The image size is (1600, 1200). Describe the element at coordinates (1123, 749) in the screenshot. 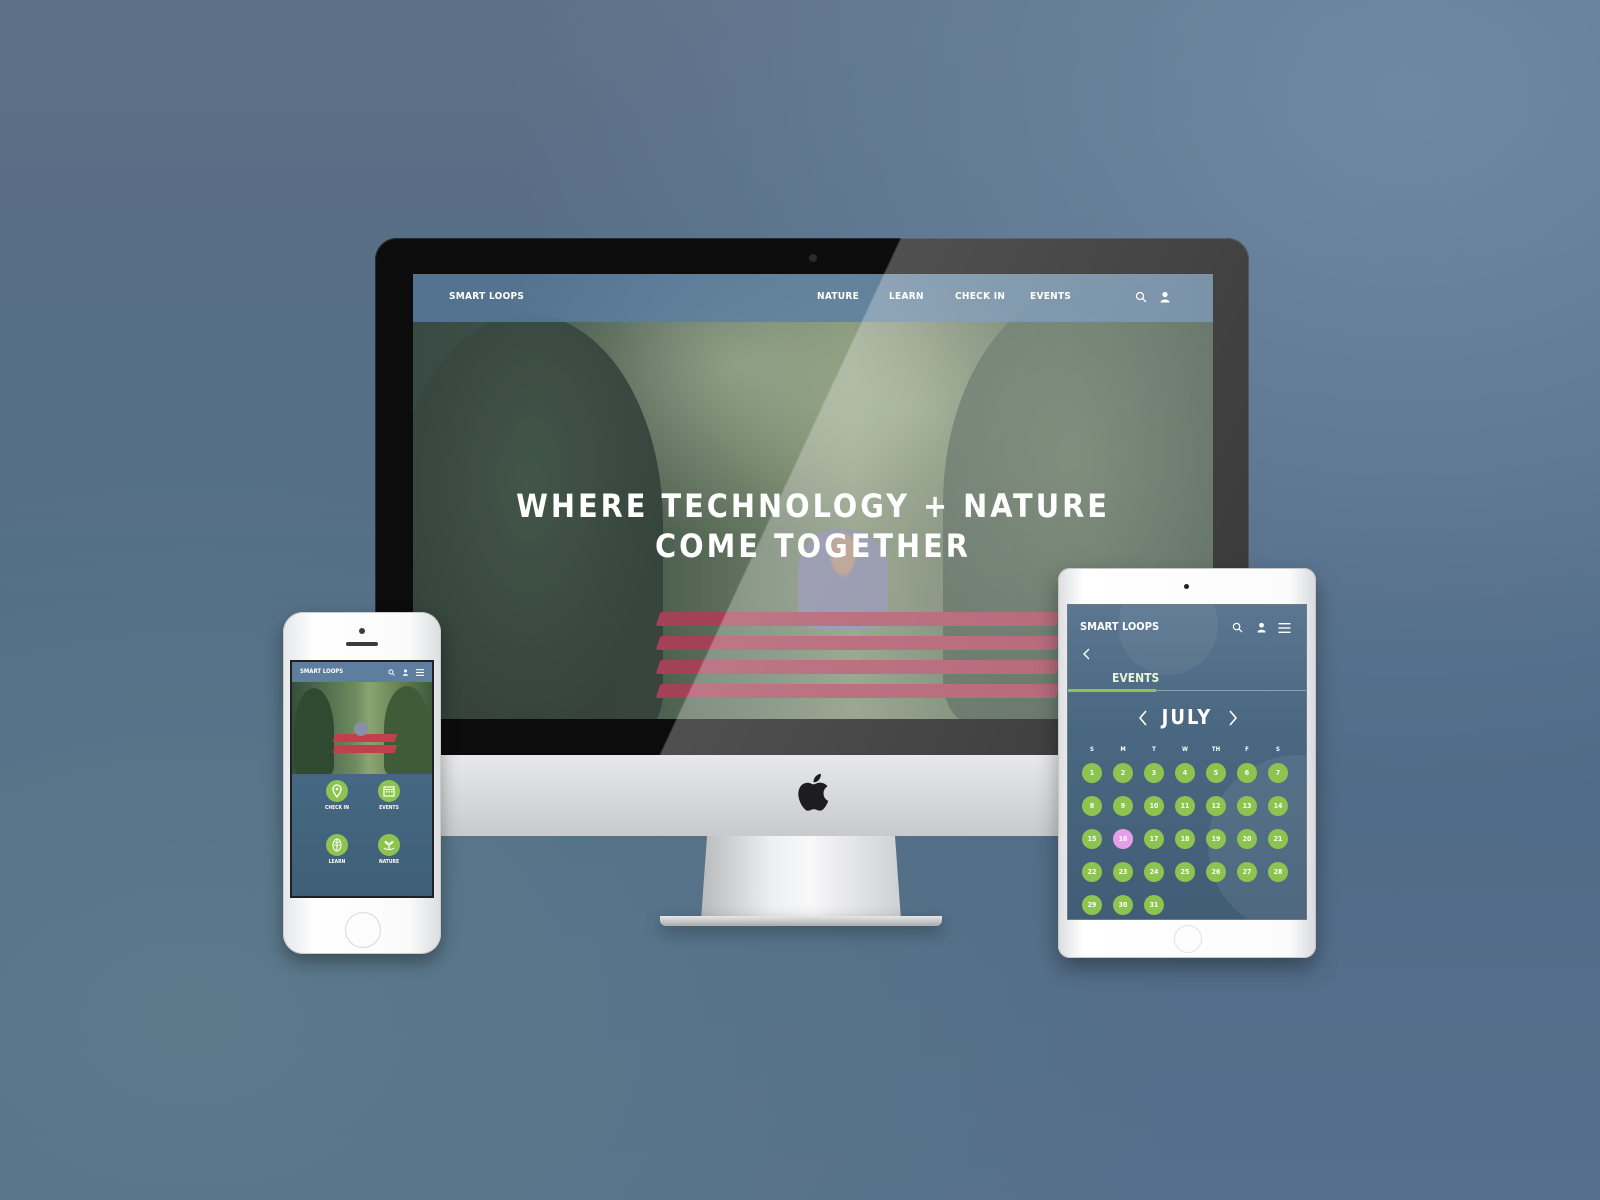

I see `weekday-label: M` at that location.